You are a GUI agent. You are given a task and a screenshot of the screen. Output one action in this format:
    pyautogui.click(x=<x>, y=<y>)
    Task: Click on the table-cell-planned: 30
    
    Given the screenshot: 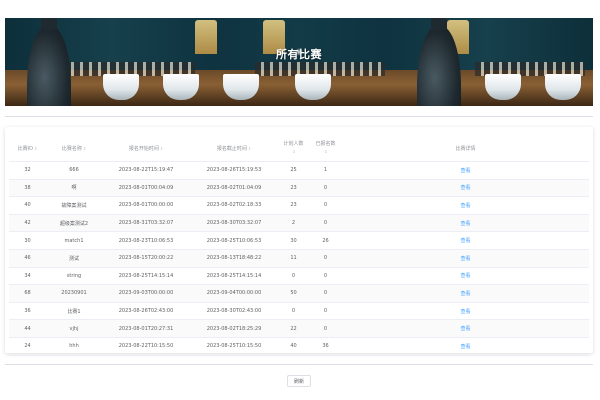 What is the action you would take?
    pyautogui.click(x=293, y=240)
    